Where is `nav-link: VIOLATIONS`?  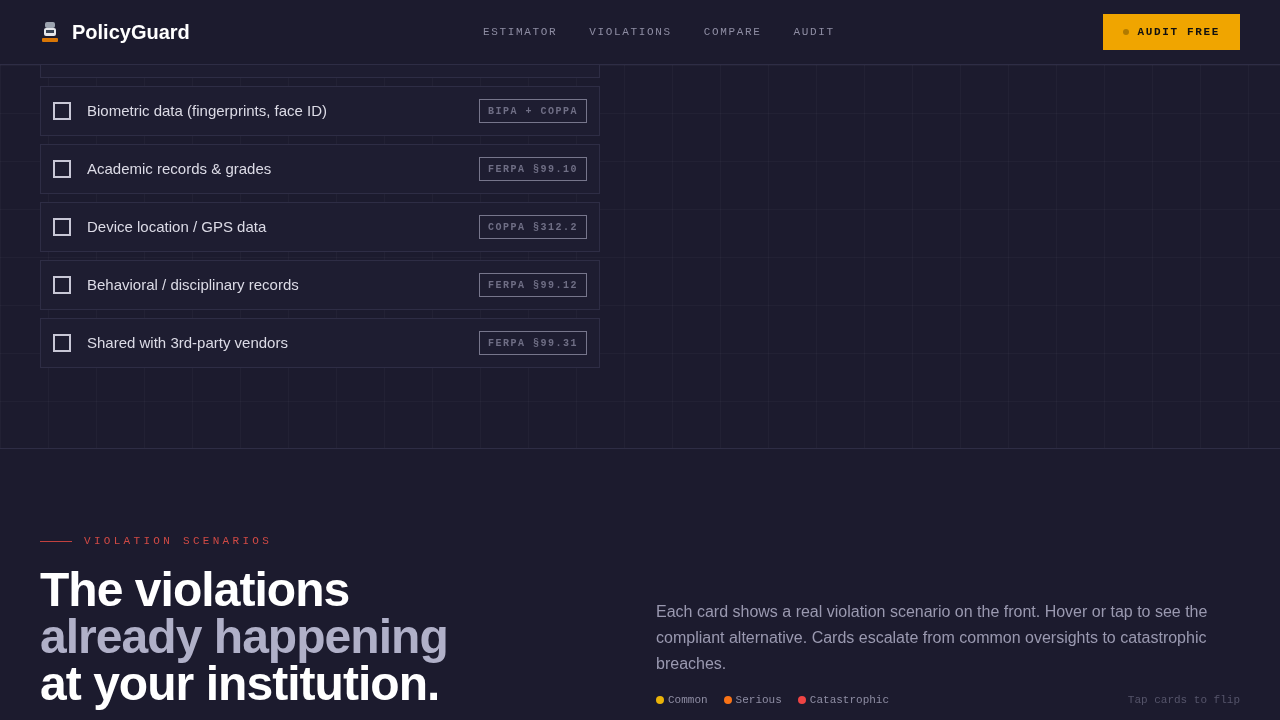
nav-link: VIOLATIONS is located at coordinates (630, 32).